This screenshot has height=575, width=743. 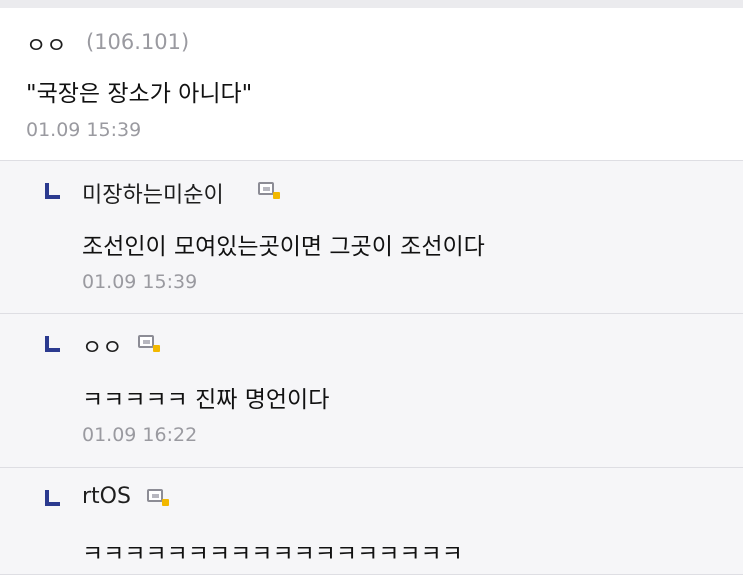 What do you see at coordinates (140, 282) in the screenshot?
I see `reply-timestamp: 01.09 15:39` at bounding box center [140, 282].